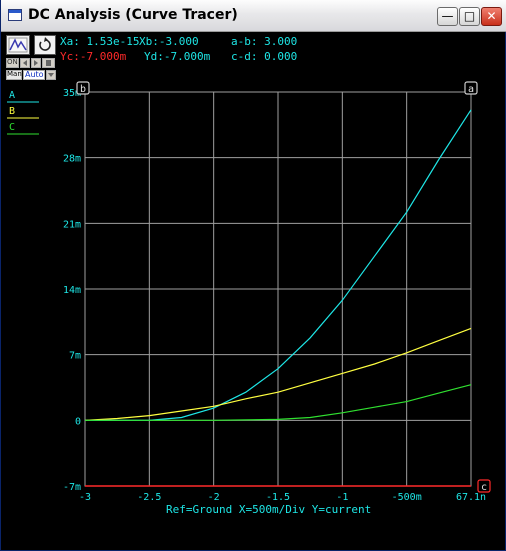 The height and width of the screenshot is (551, 506). I want to click on legend-label-b: B, so click(12, 111).